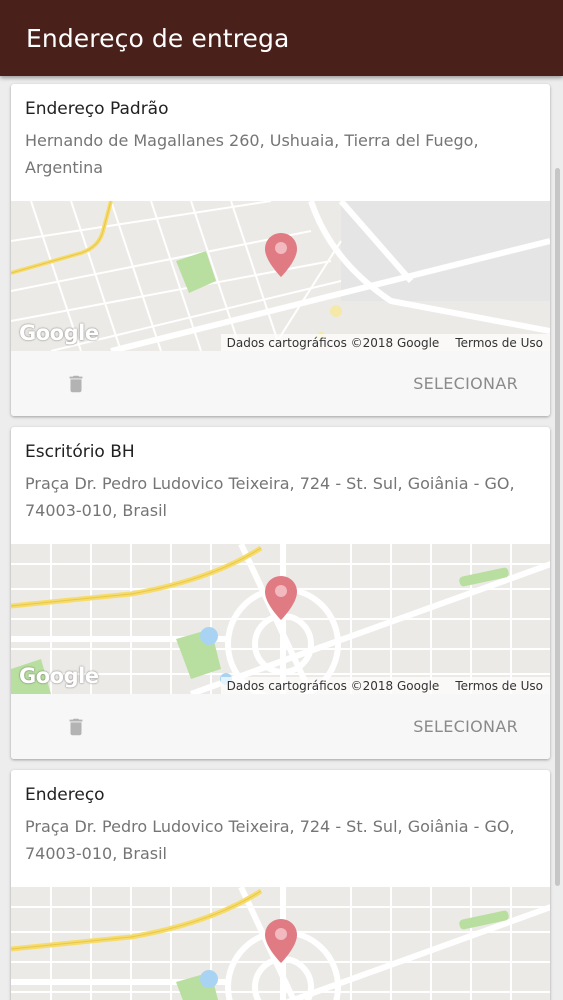  I want to click on address-map, so click(280, 943).